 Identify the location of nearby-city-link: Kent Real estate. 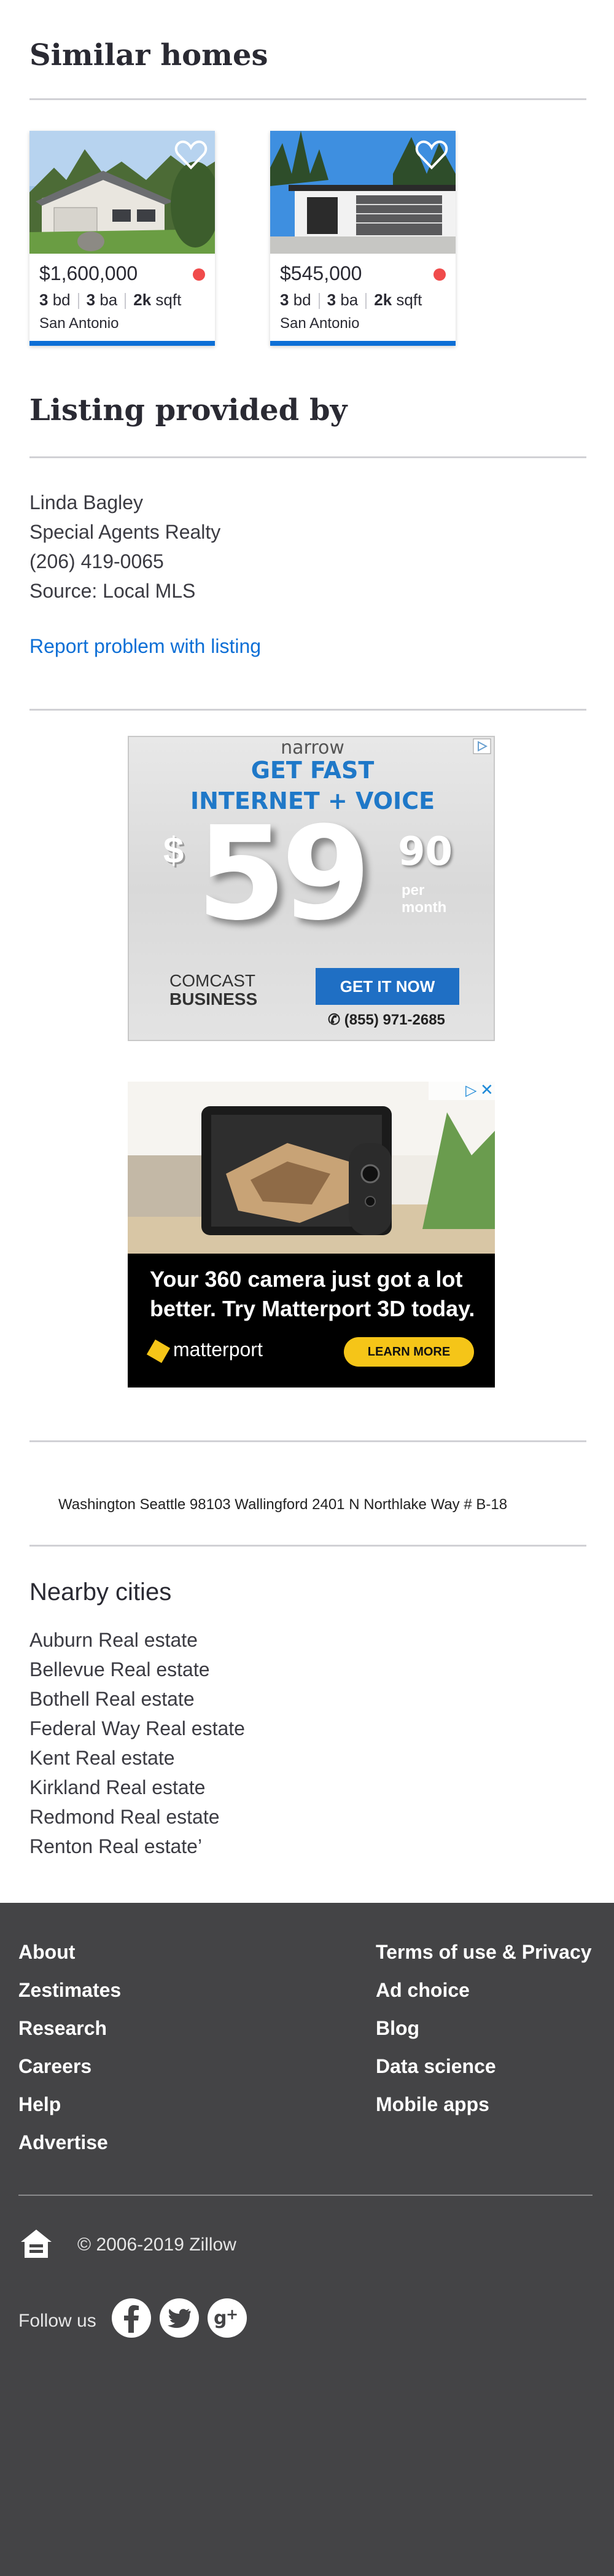
(307, 1758).